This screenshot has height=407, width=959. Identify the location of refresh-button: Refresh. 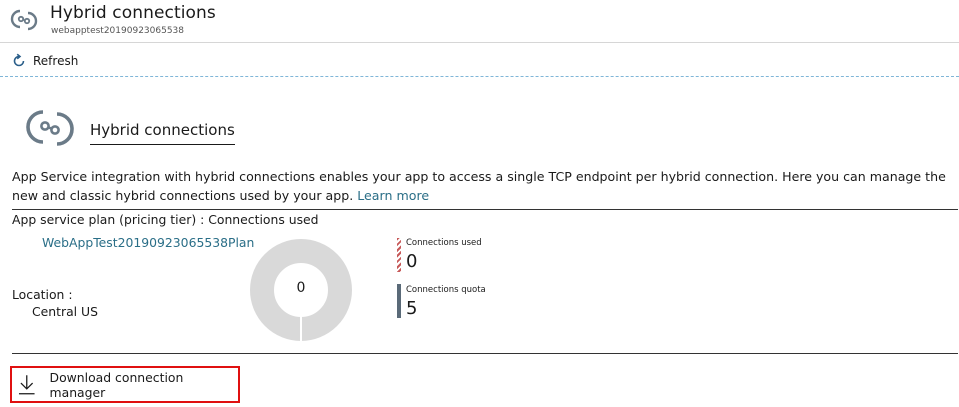
(44, 61).